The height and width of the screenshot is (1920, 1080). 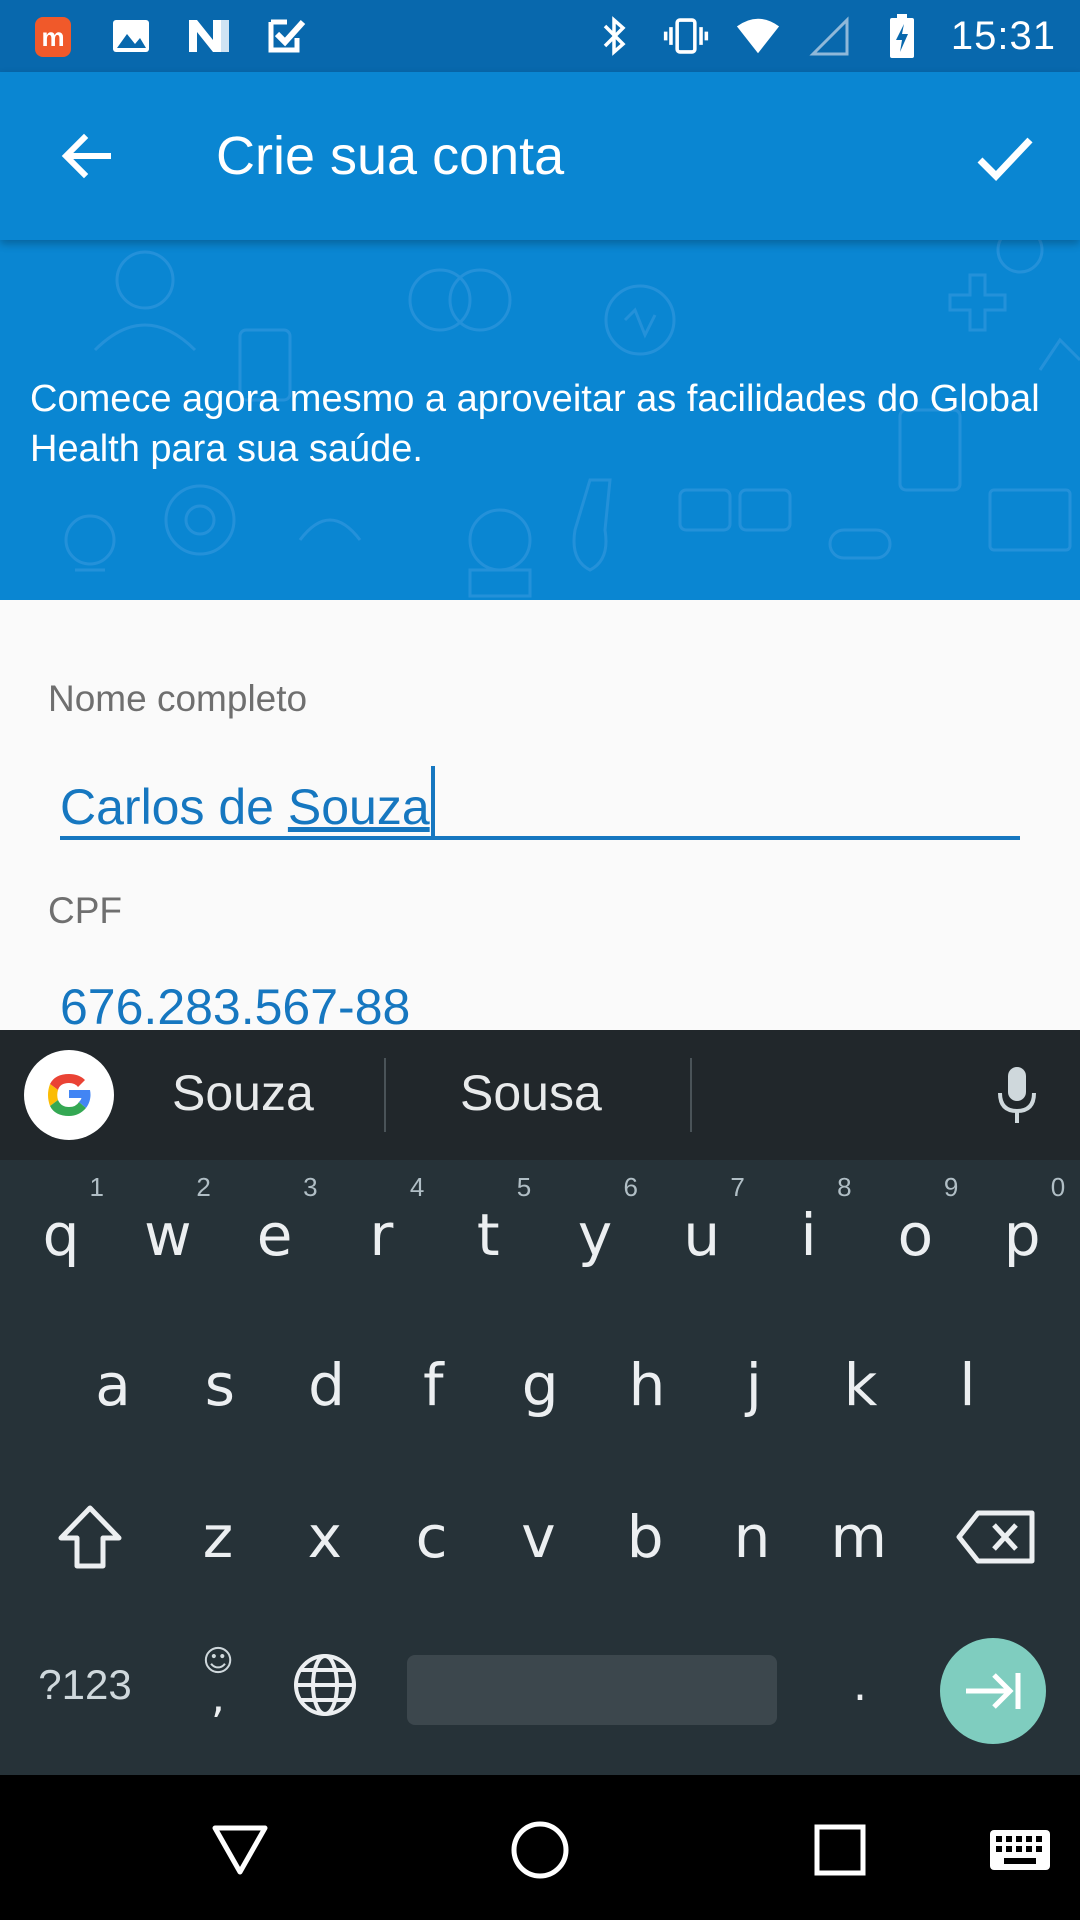 I want to click on voice-input-button, so click(x=1017, y=1095).